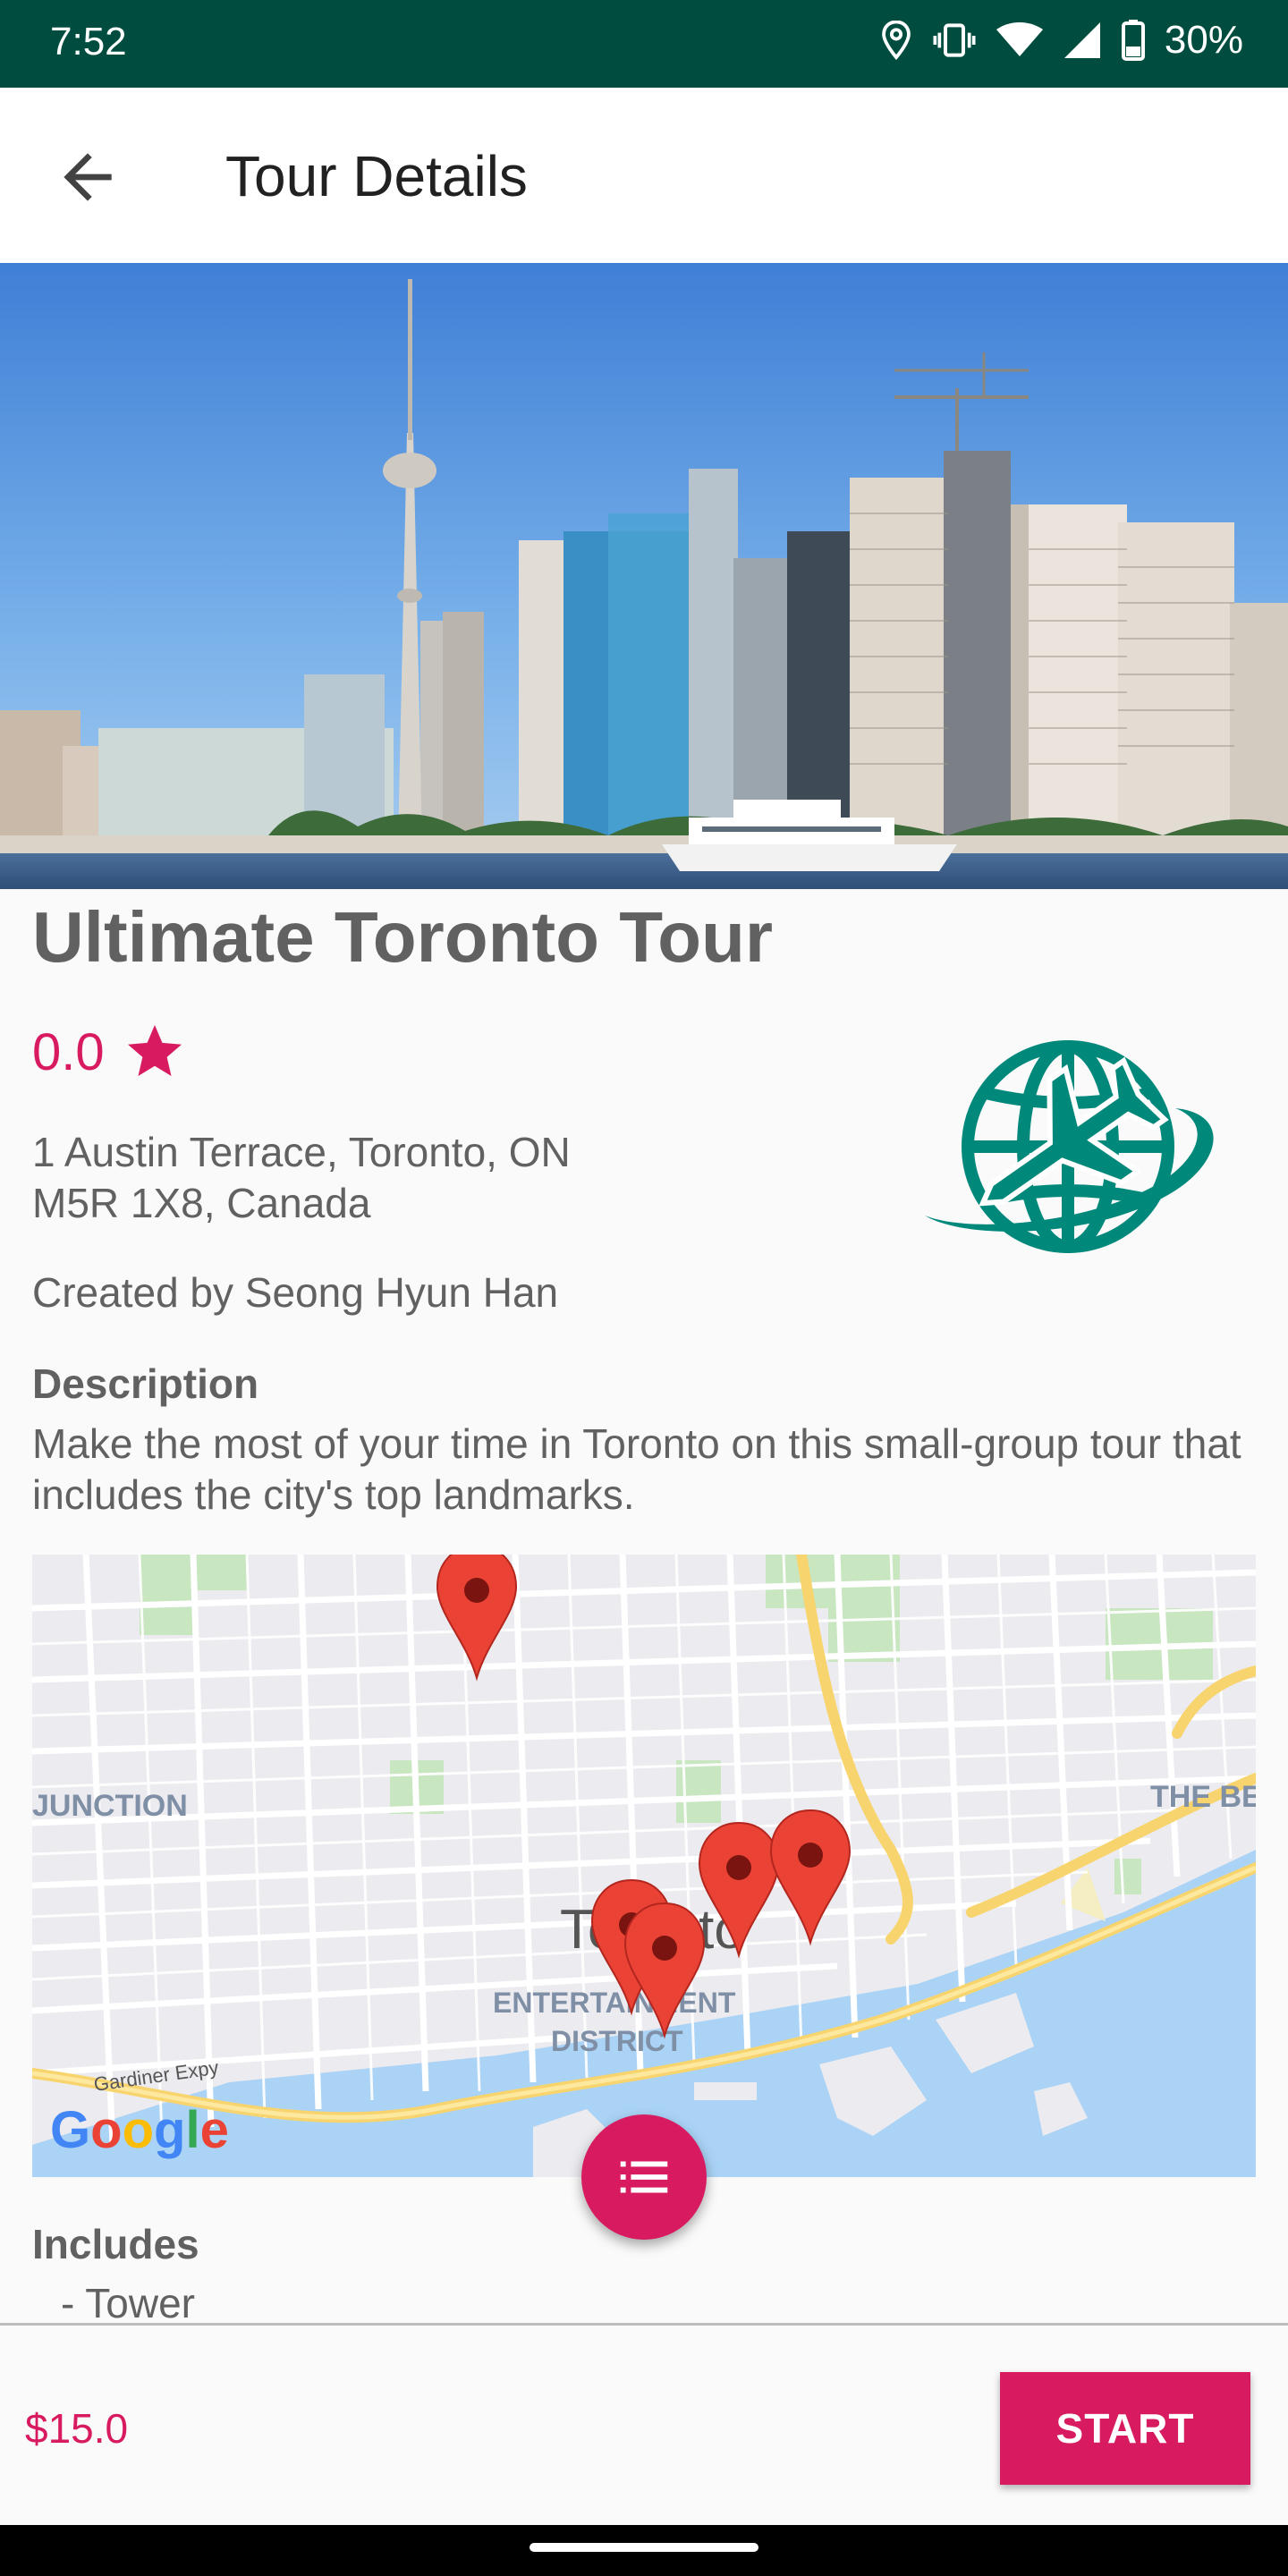  I want to click on app-bar: Tour Details, so click(644, 175).